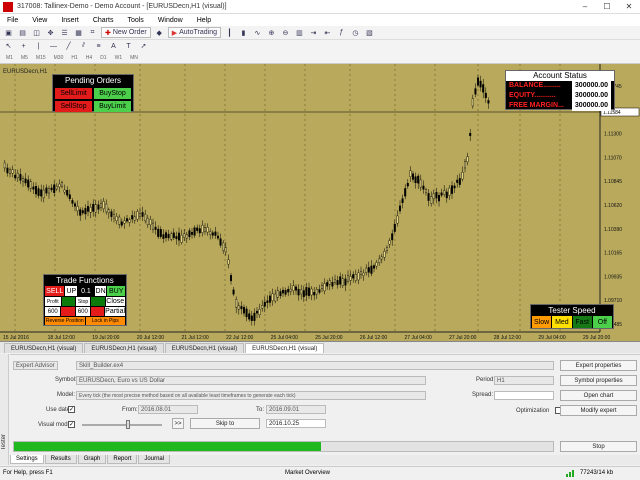 This screenshot has width=640, height=480. Describe the element at coordinates (582, 322) in the screenshot. I see `speed-fast-button: Fast` at that location.